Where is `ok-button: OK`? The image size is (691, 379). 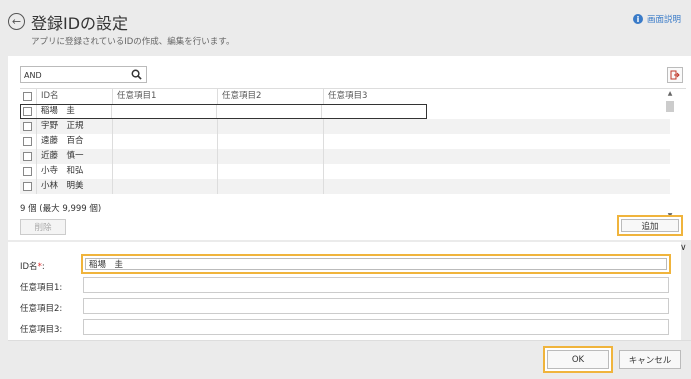
ok-button: OK is located at coordinates (578, 359).